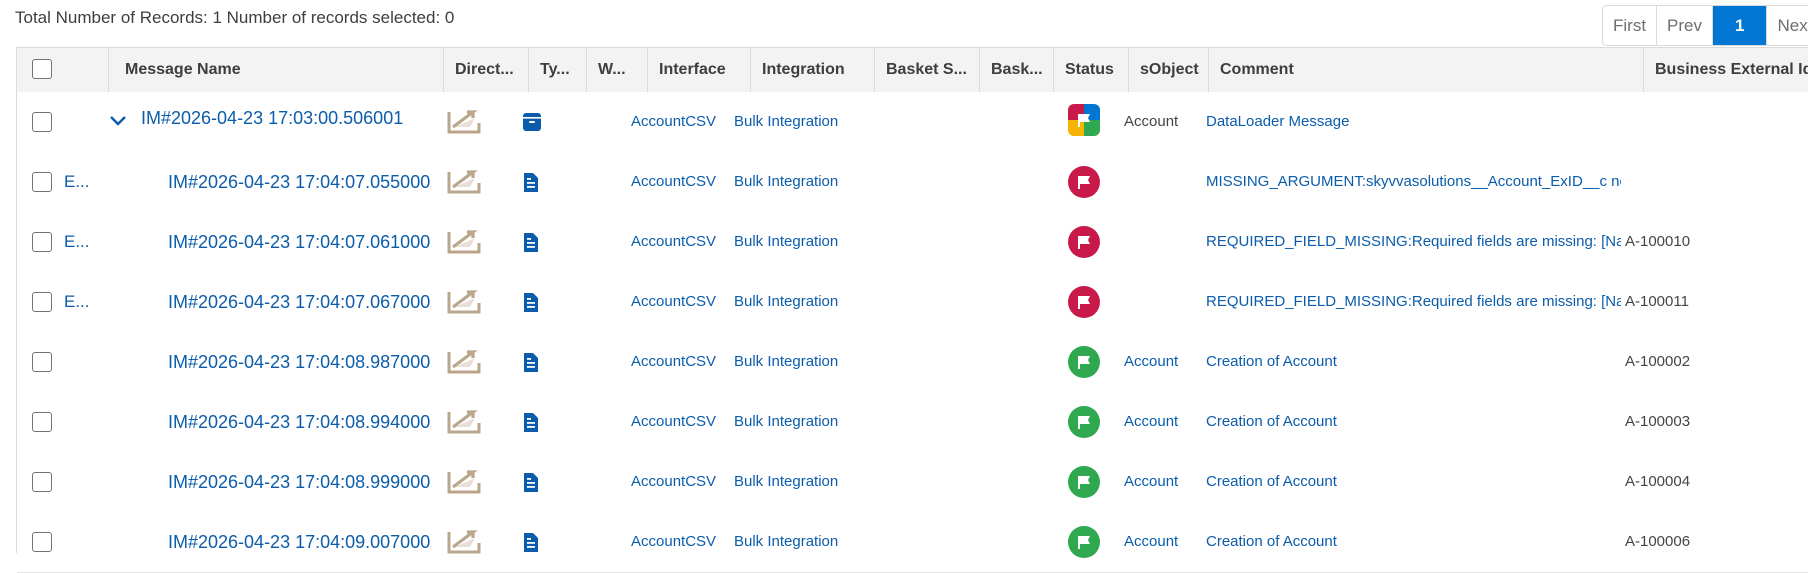  What do you see at coordinates (1658, 481) in the screenshot?
I see `business-external-id-value: A-100004` at bounding box center [1658, 481].